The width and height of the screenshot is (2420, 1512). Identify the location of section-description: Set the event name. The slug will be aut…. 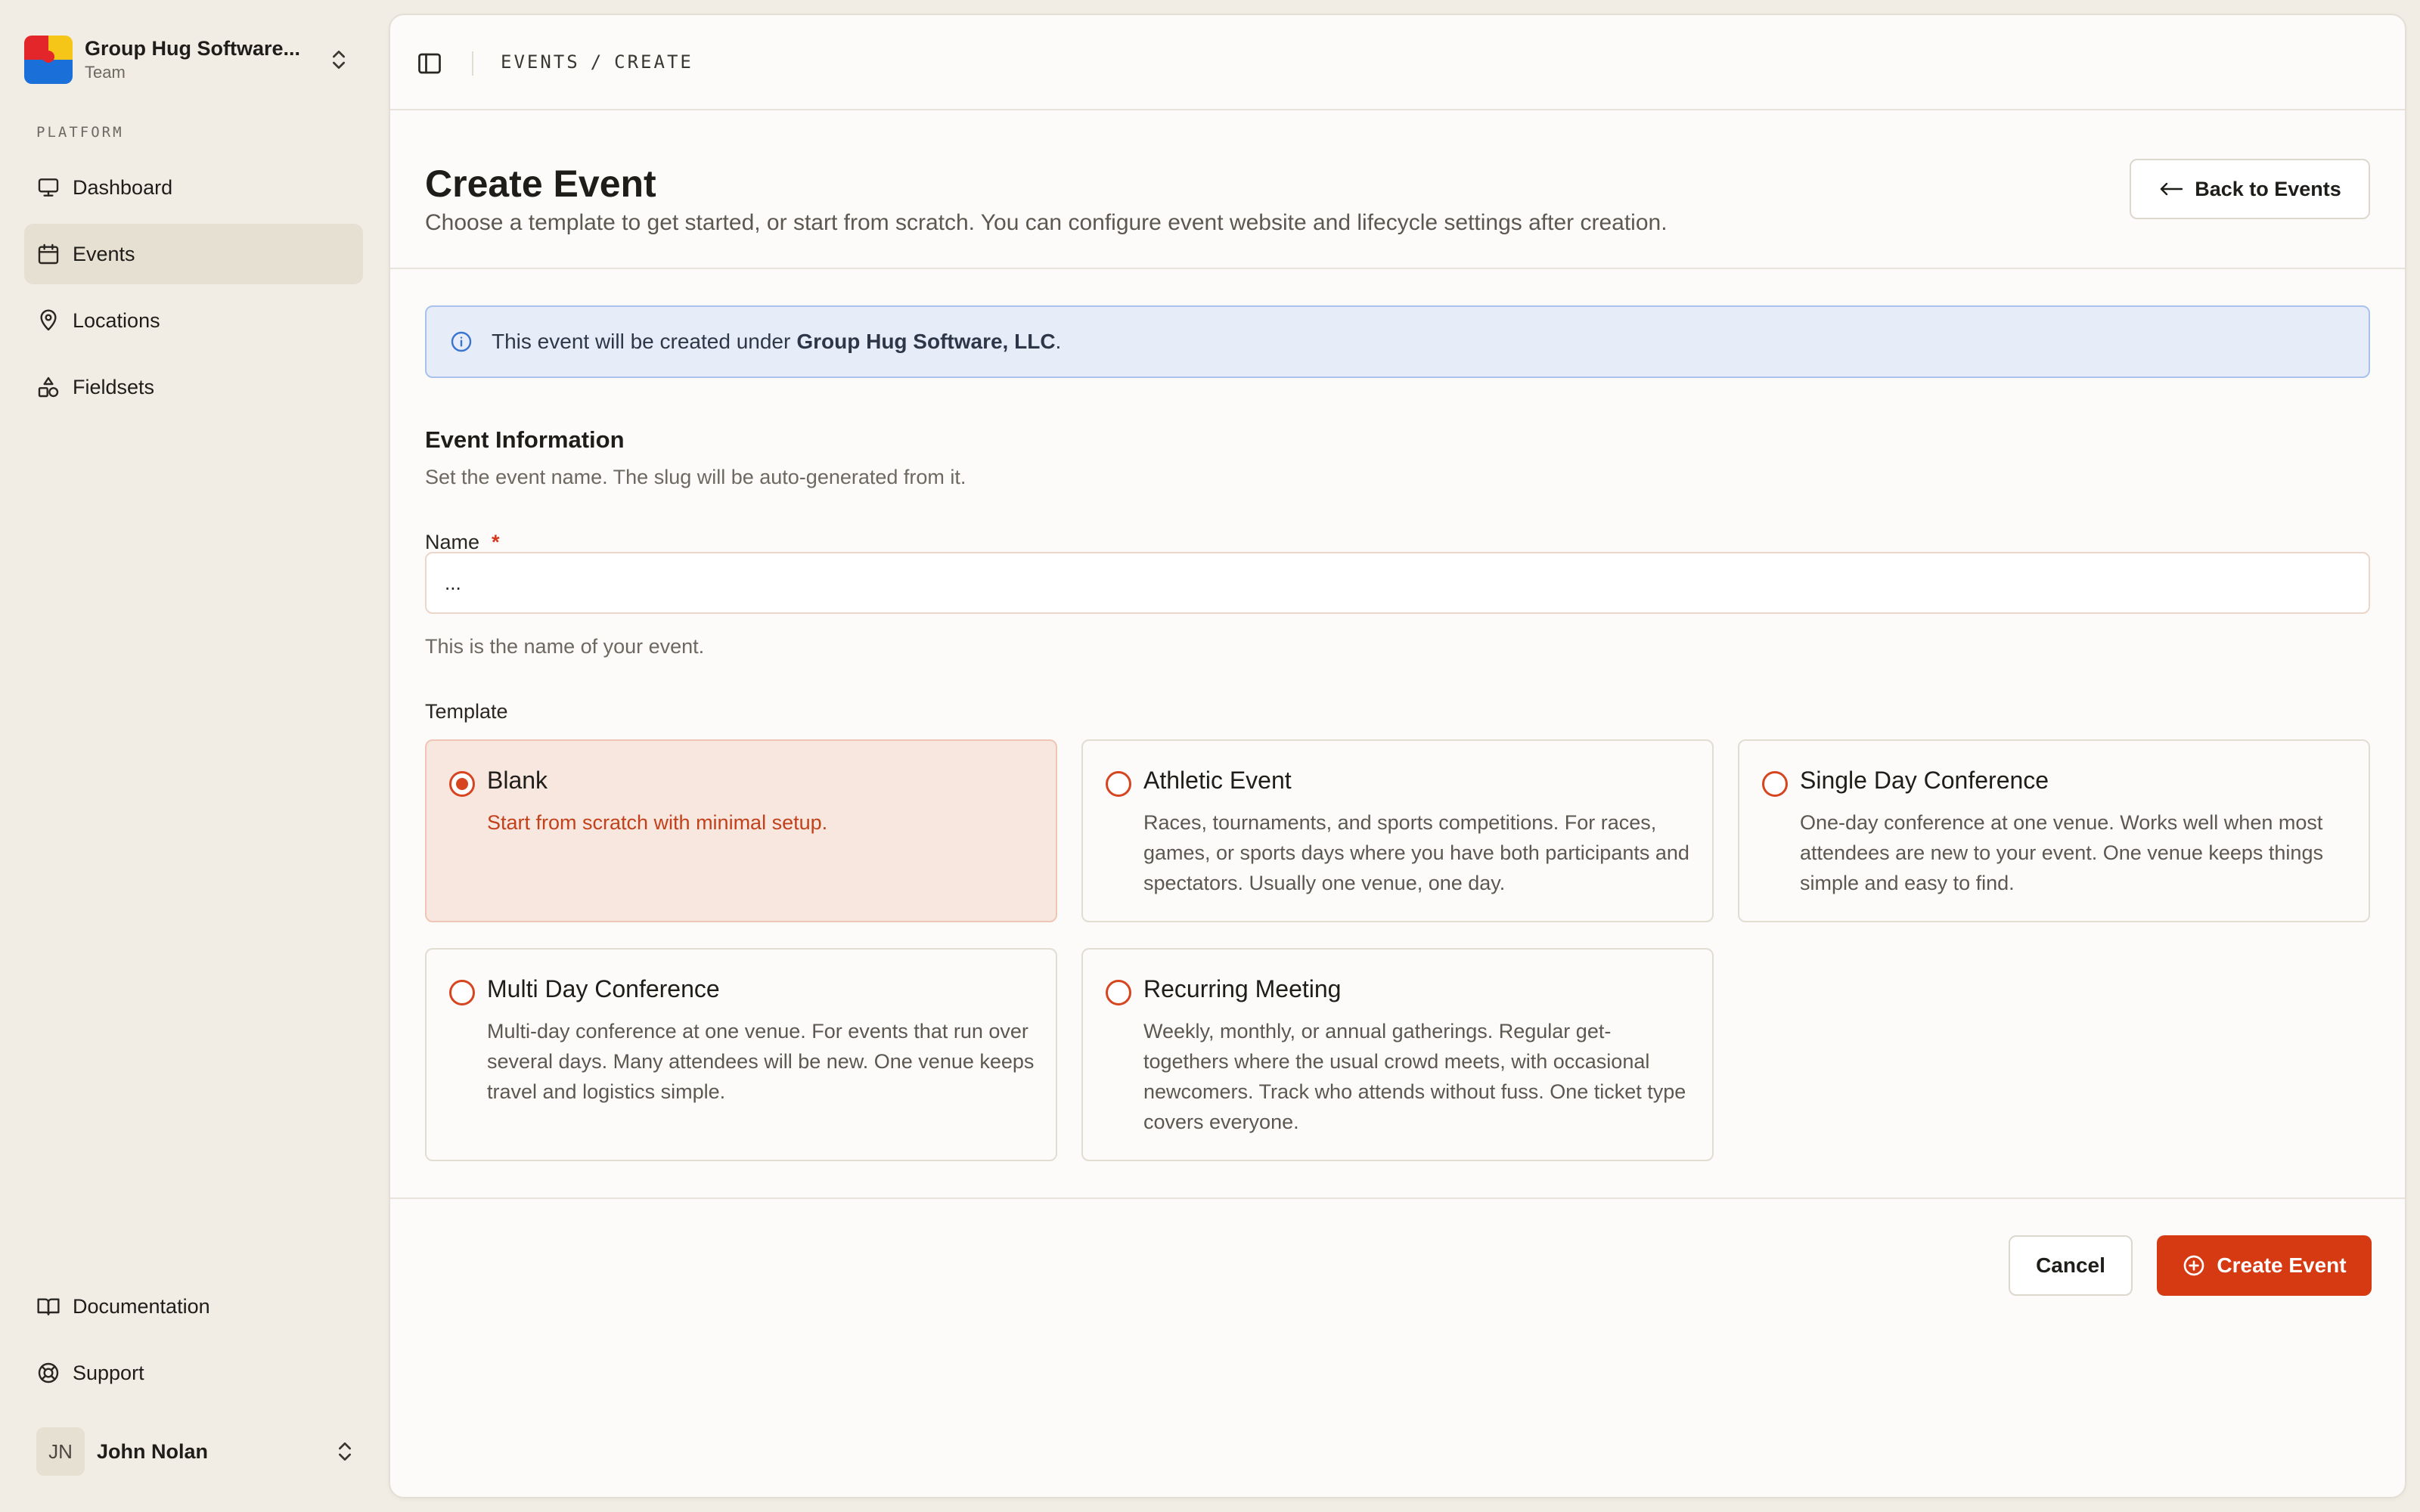
(695, 477).